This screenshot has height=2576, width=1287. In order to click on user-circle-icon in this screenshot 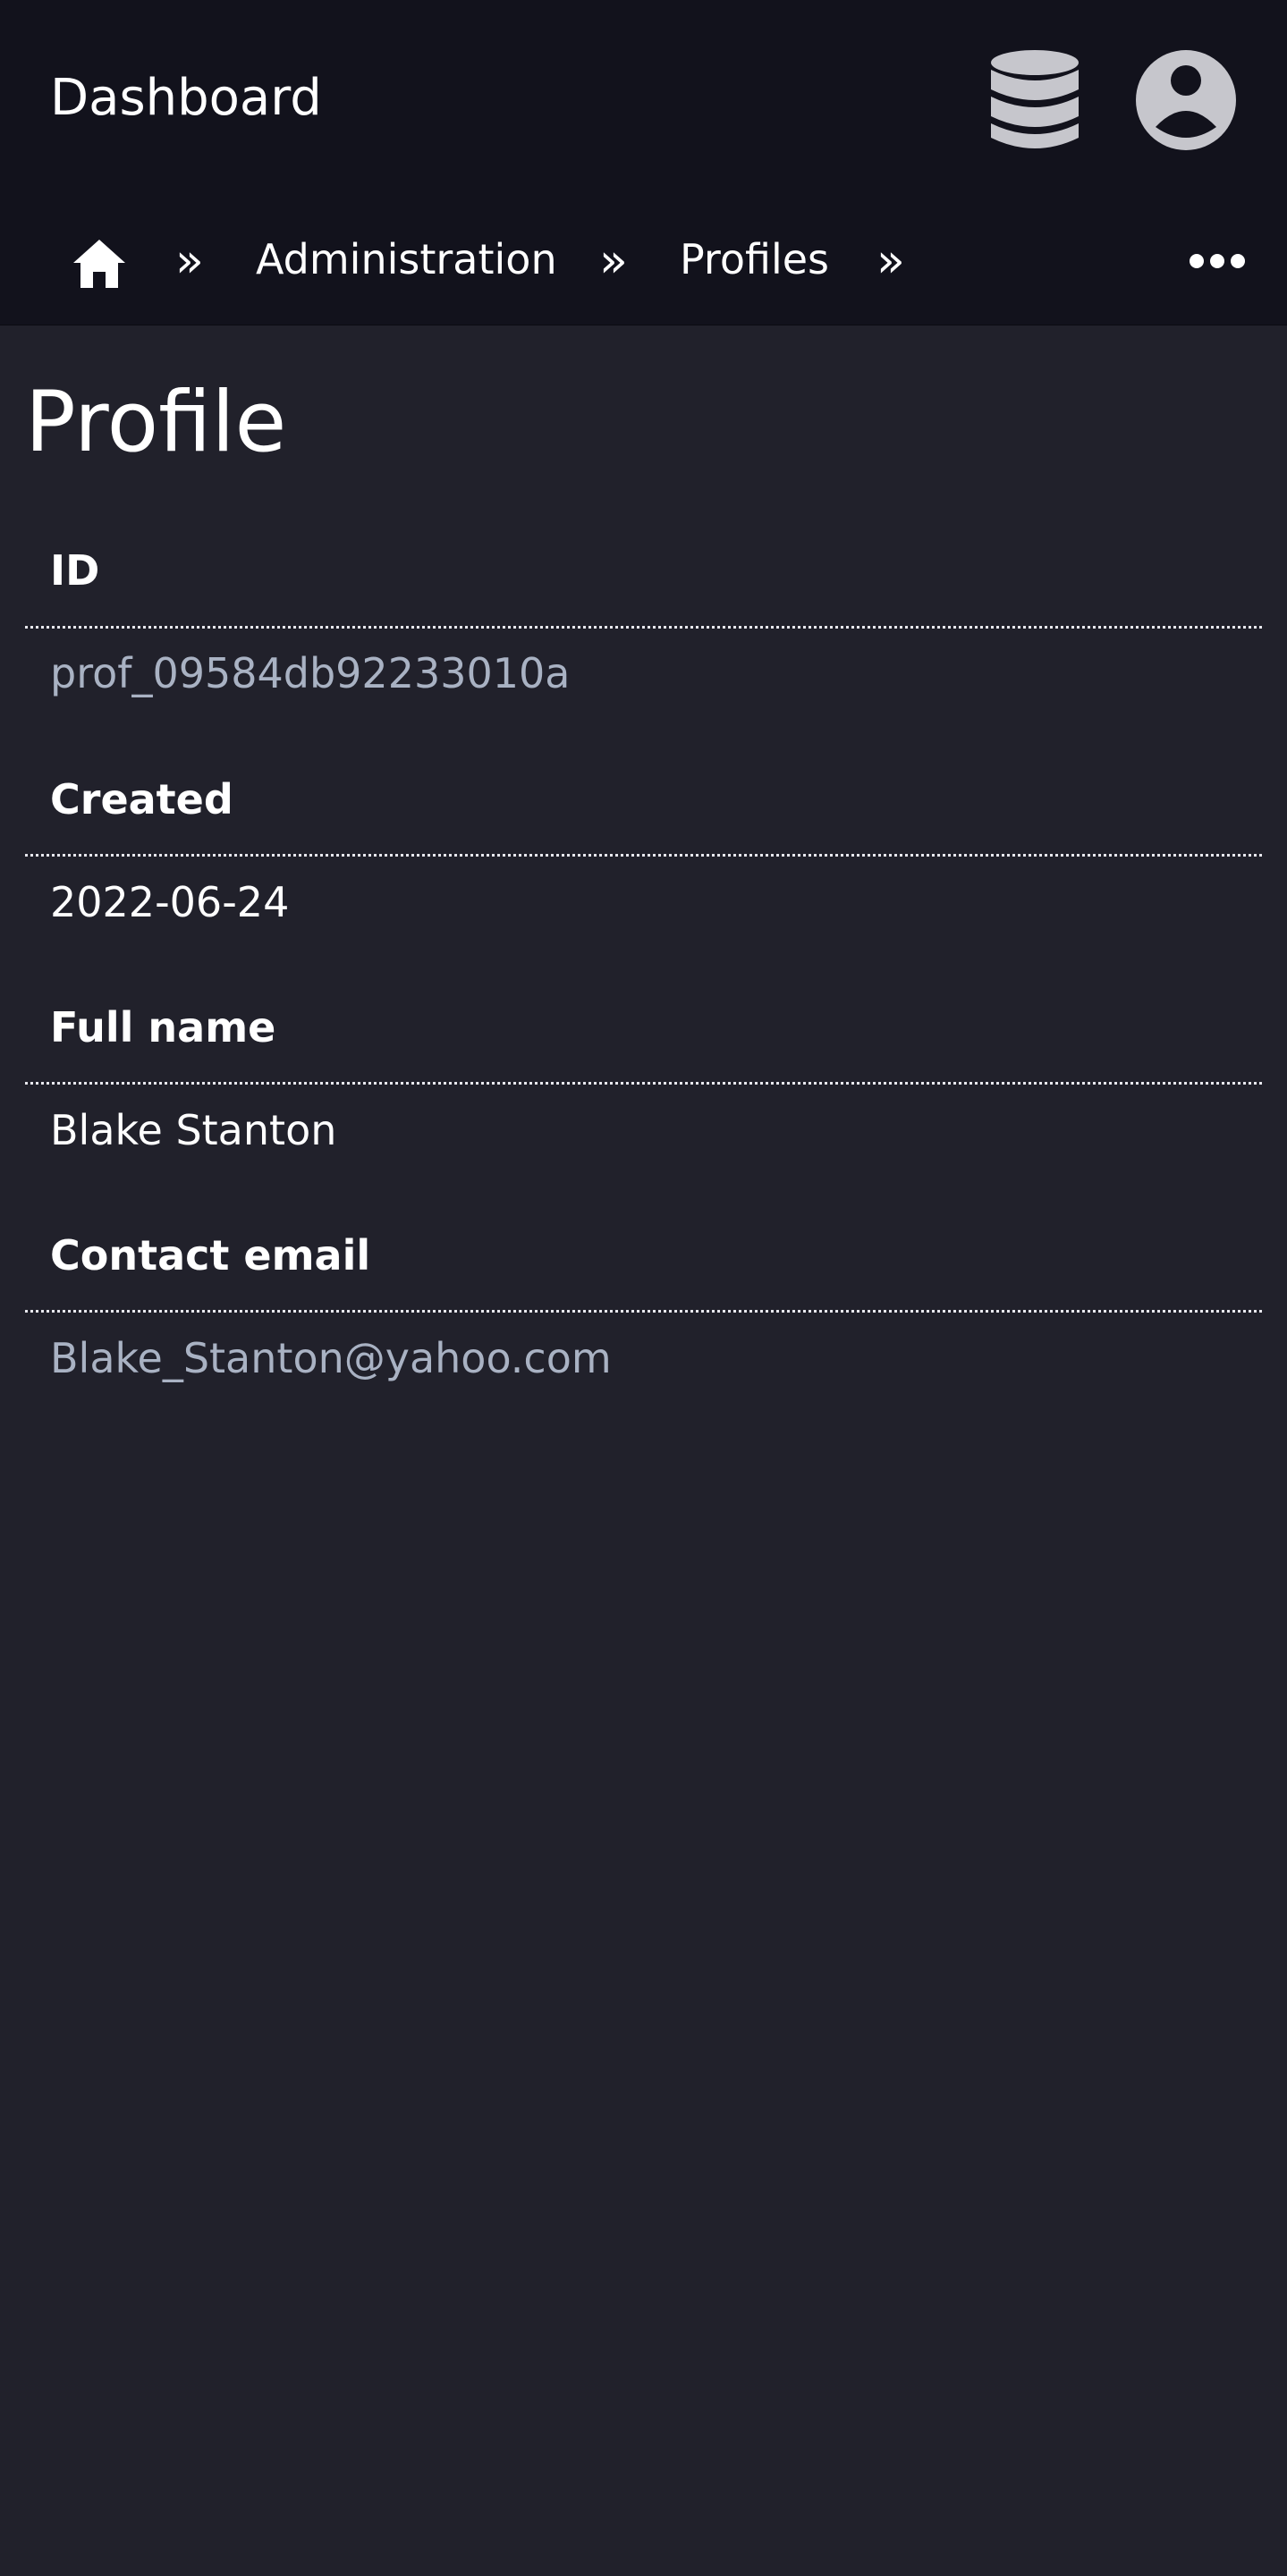, I will do `click(1186, 100)`.